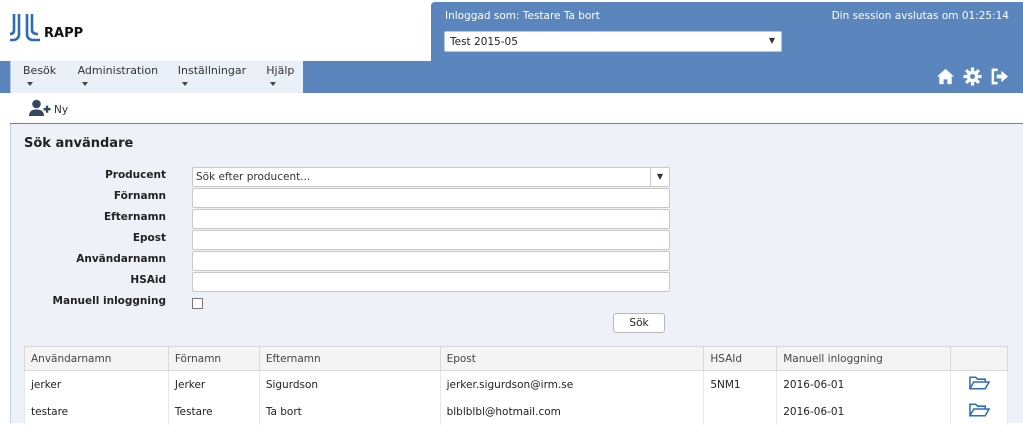  Describe the element at coordinates (148, 280) in the screenshot. I see `hsaid-label: HSAid` at that location.